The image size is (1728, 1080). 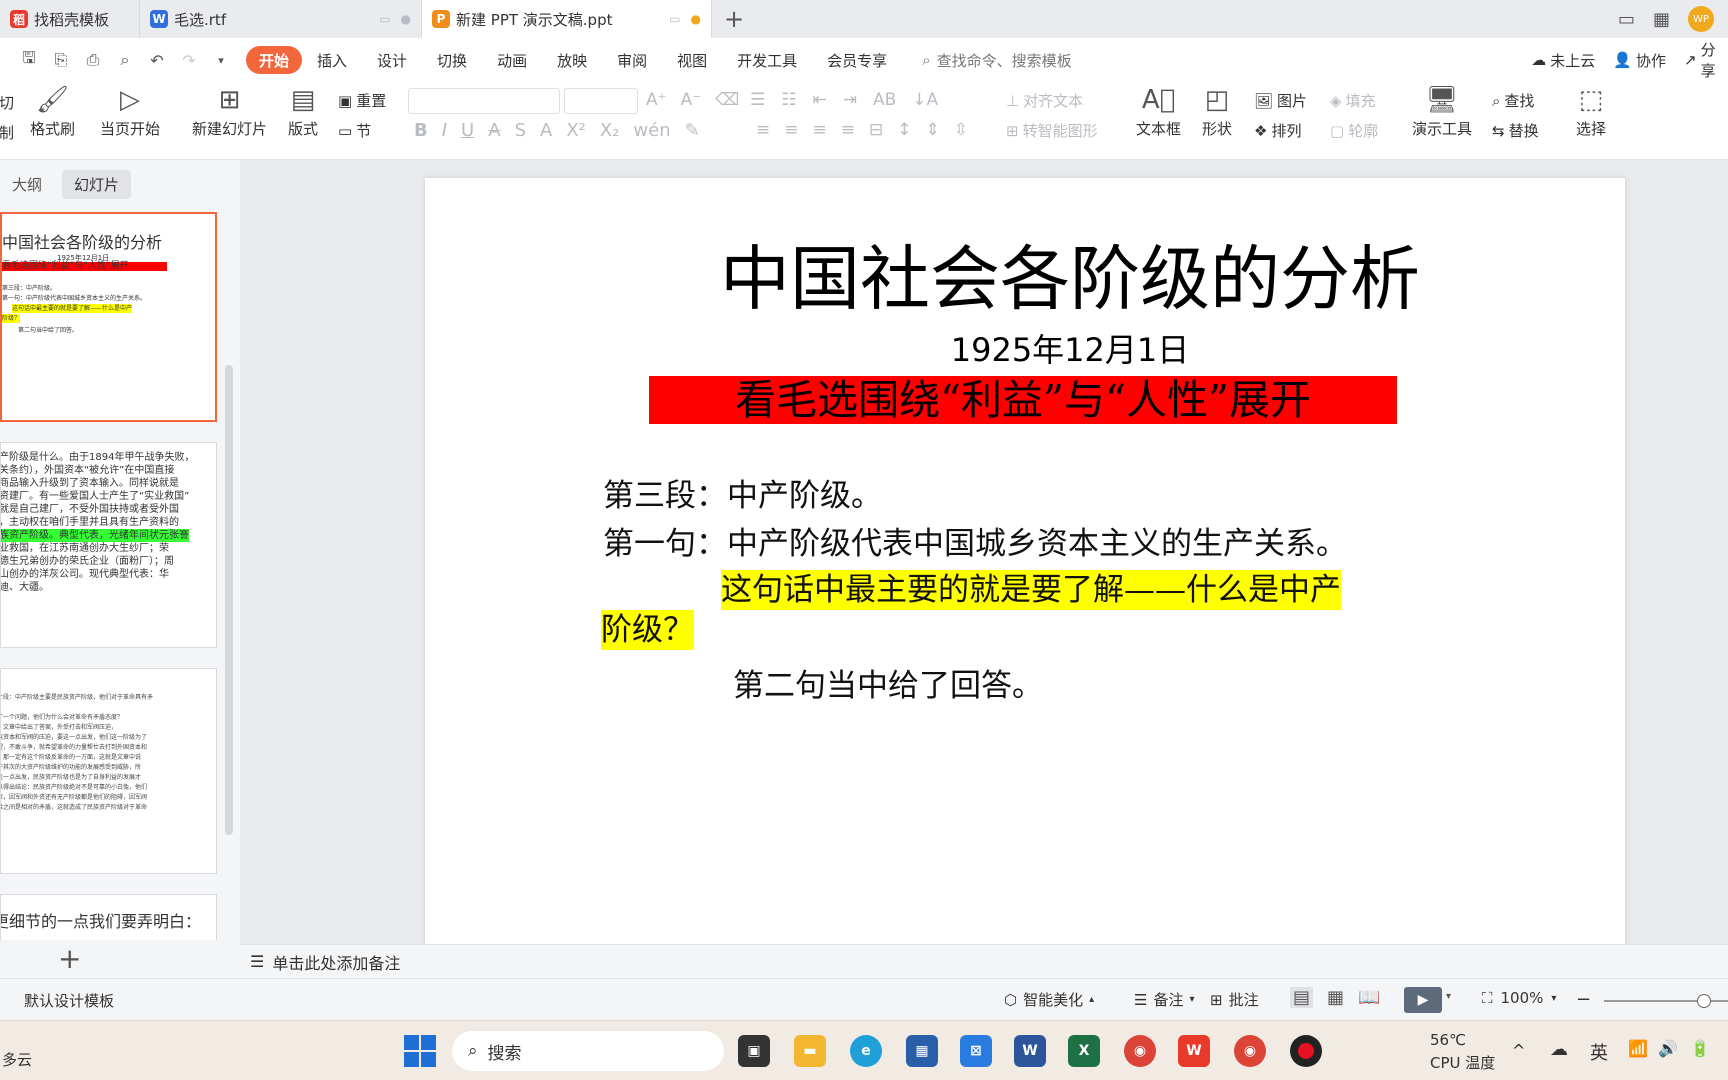 I want to click on redo-icon: ↷, so click(x=189, y=60).